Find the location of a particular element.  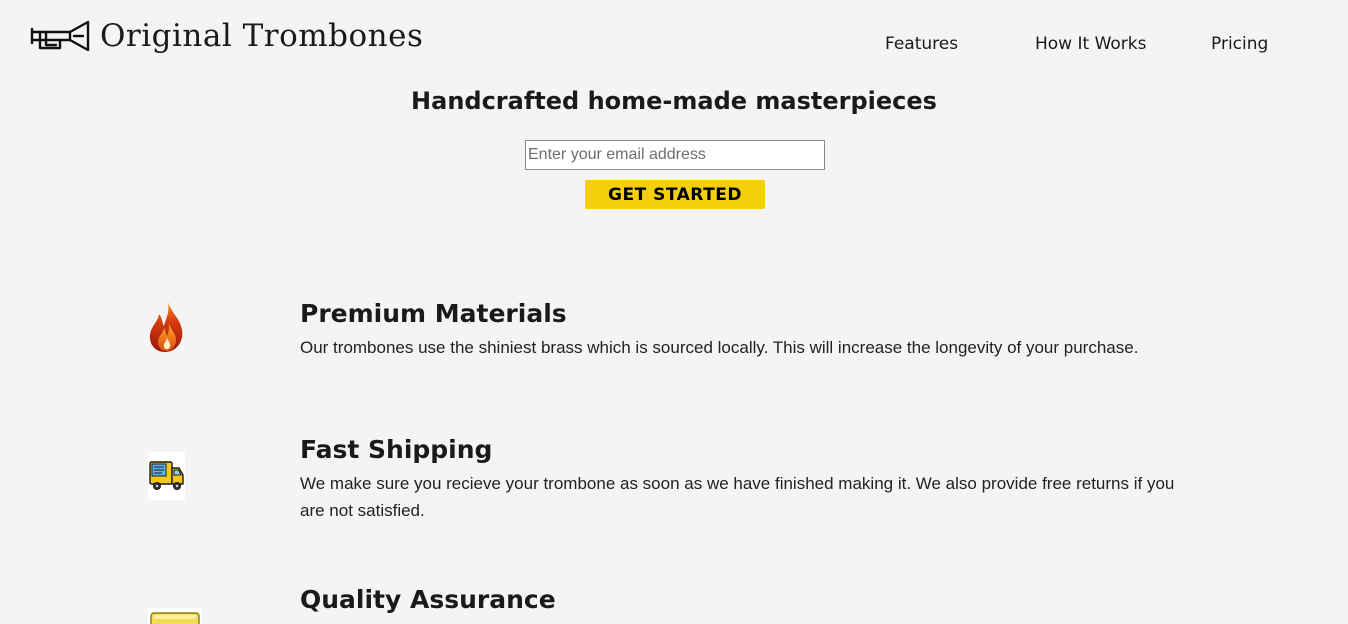

flame-icon is located at coordinates (166, 327).